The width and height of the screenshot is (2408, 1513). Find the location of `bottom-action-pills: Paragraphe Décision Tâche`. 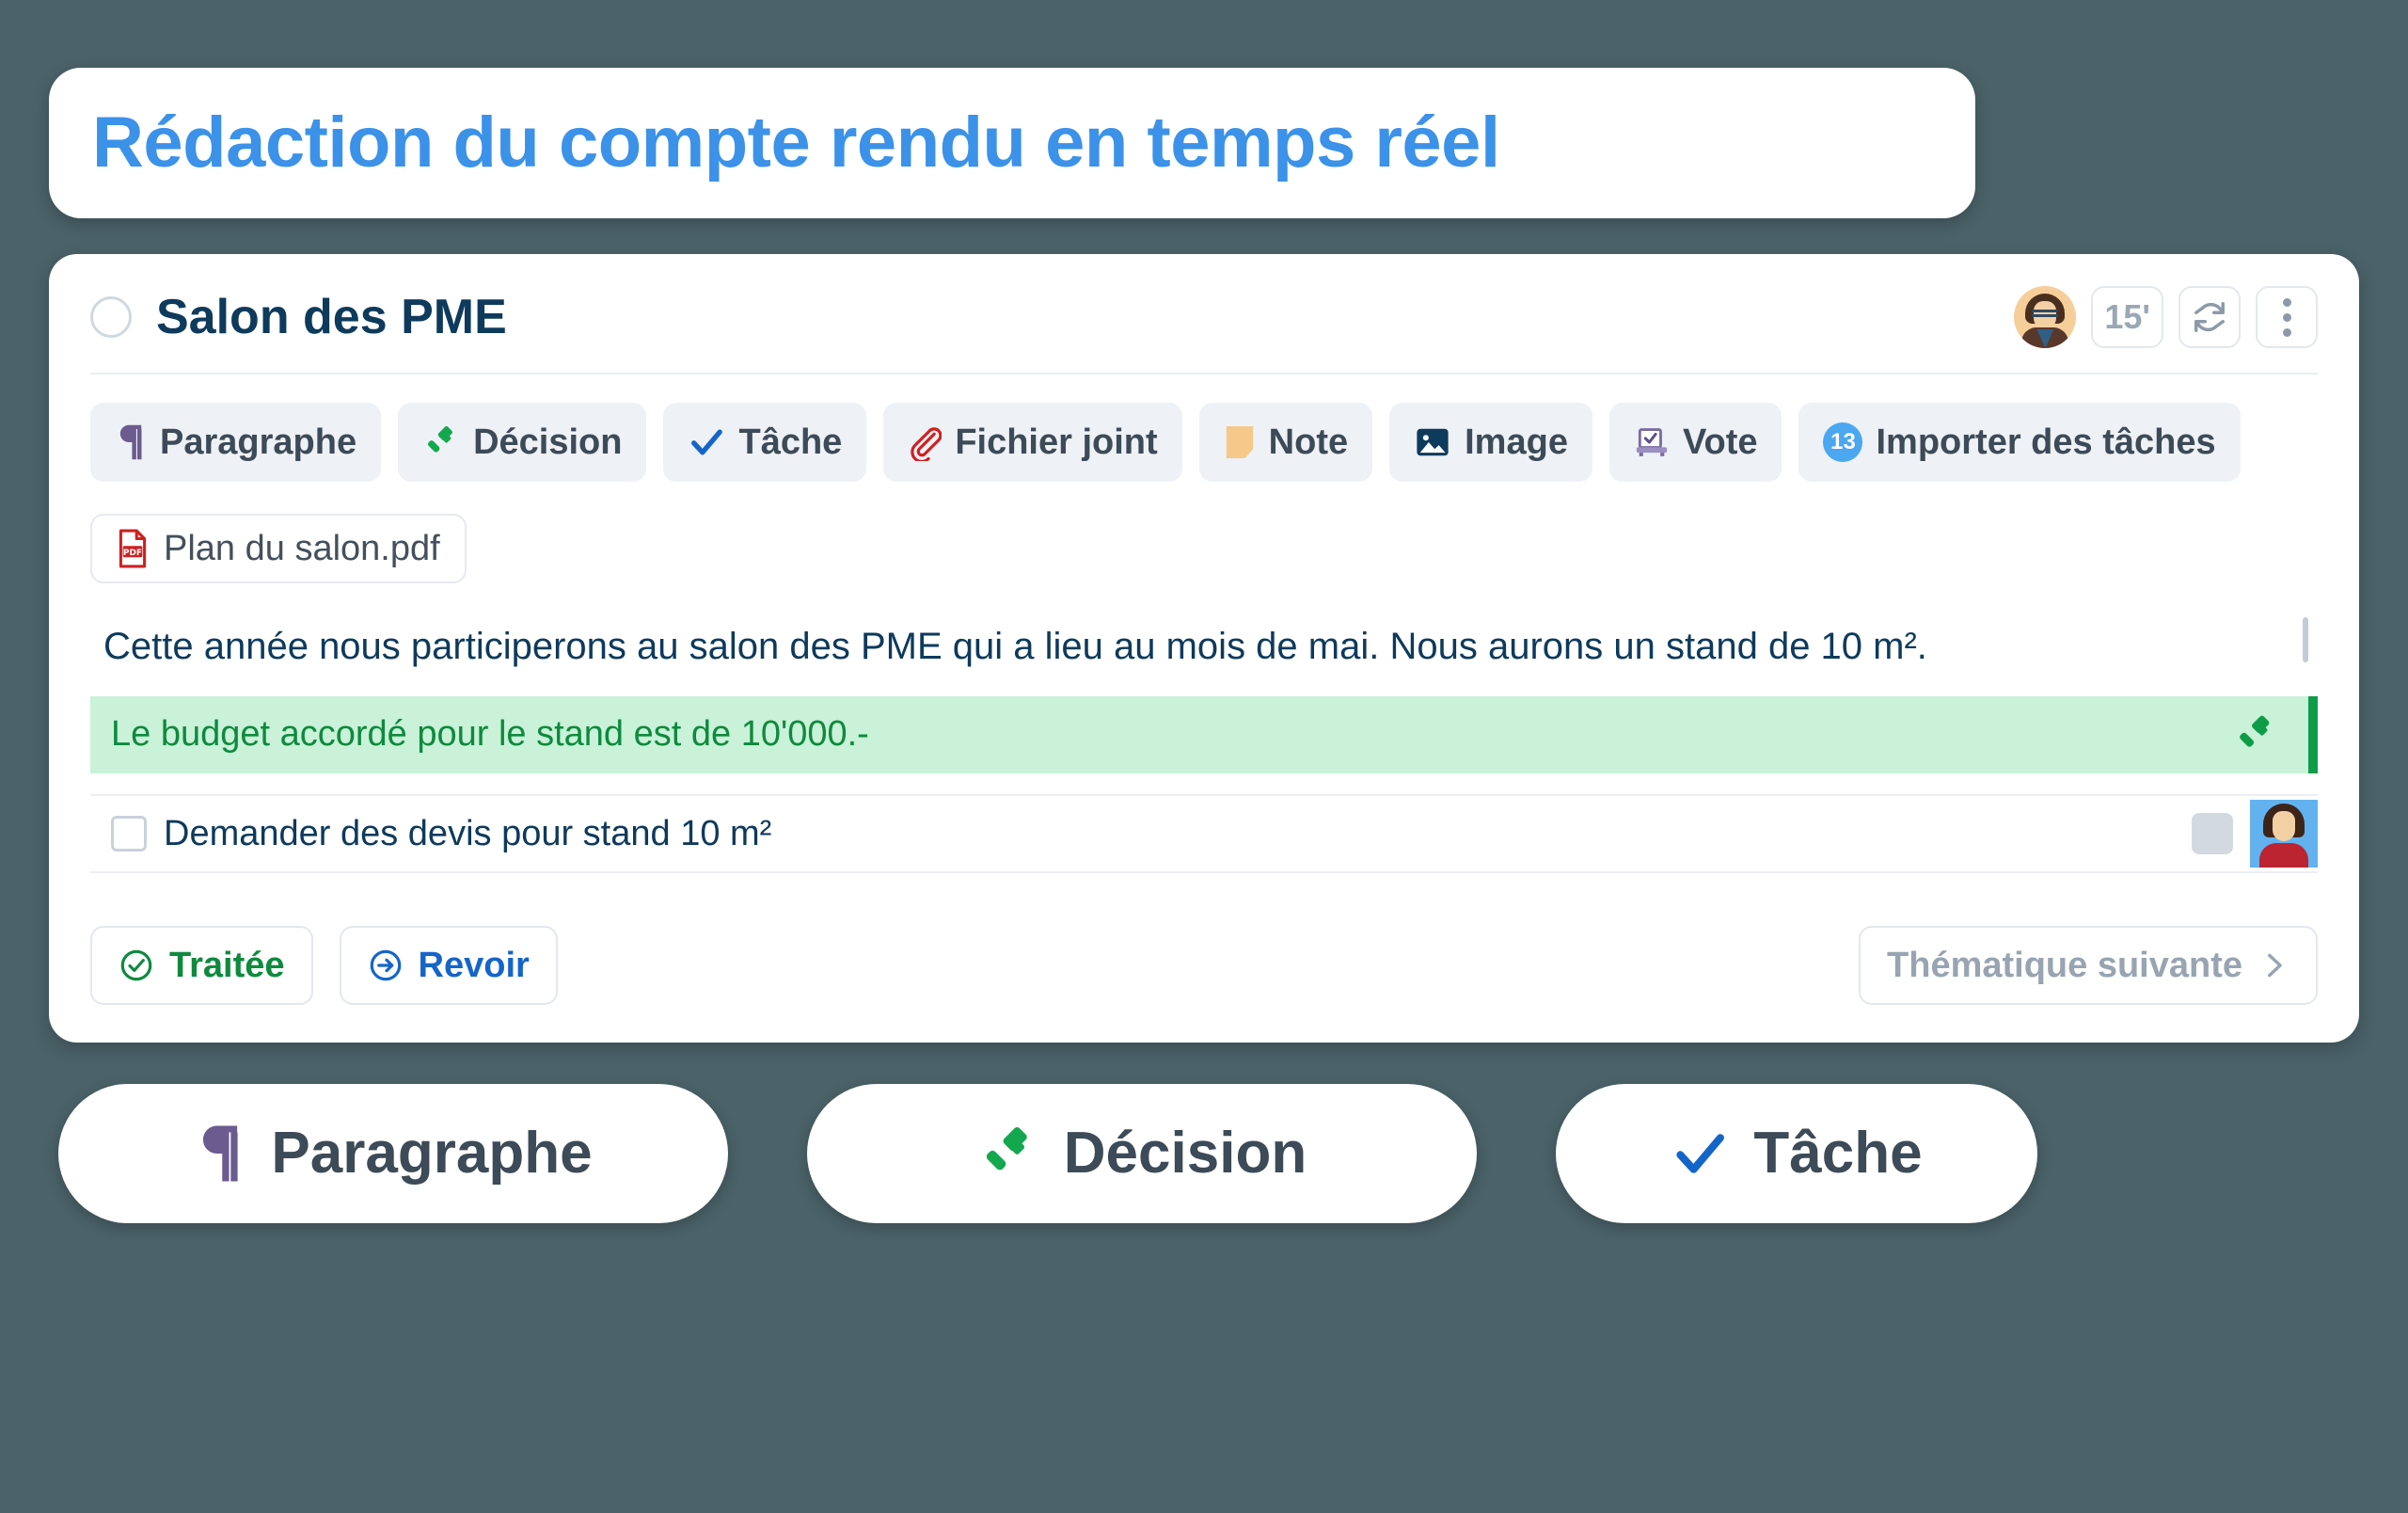

bottom-action-pills: Paragraphe Décision Tâche is located at coordinates (1204, 1153).